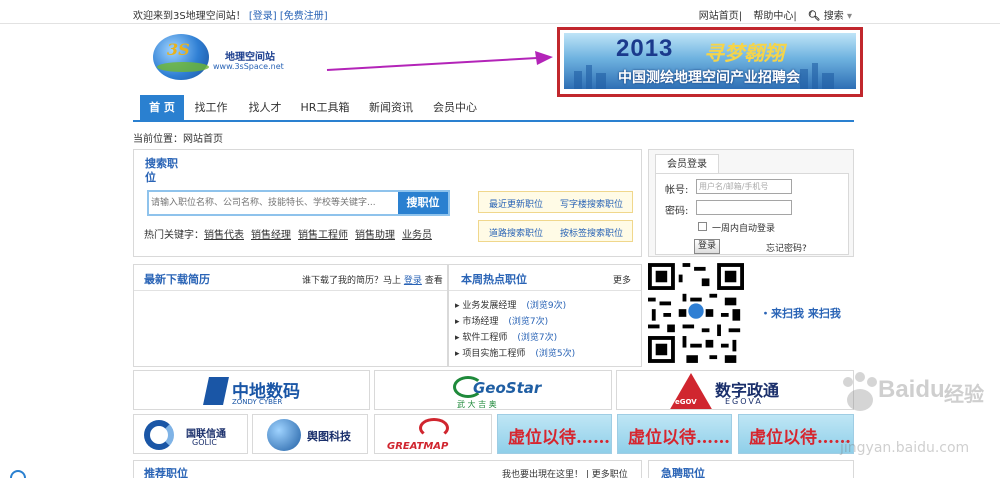 The width and height of the screenshot is (1000, 478). What do you see at coordinates (257, 402) in the screenshot?
I see `zondy-en: ZONDY CYBER` at bounding box center [257, 402].